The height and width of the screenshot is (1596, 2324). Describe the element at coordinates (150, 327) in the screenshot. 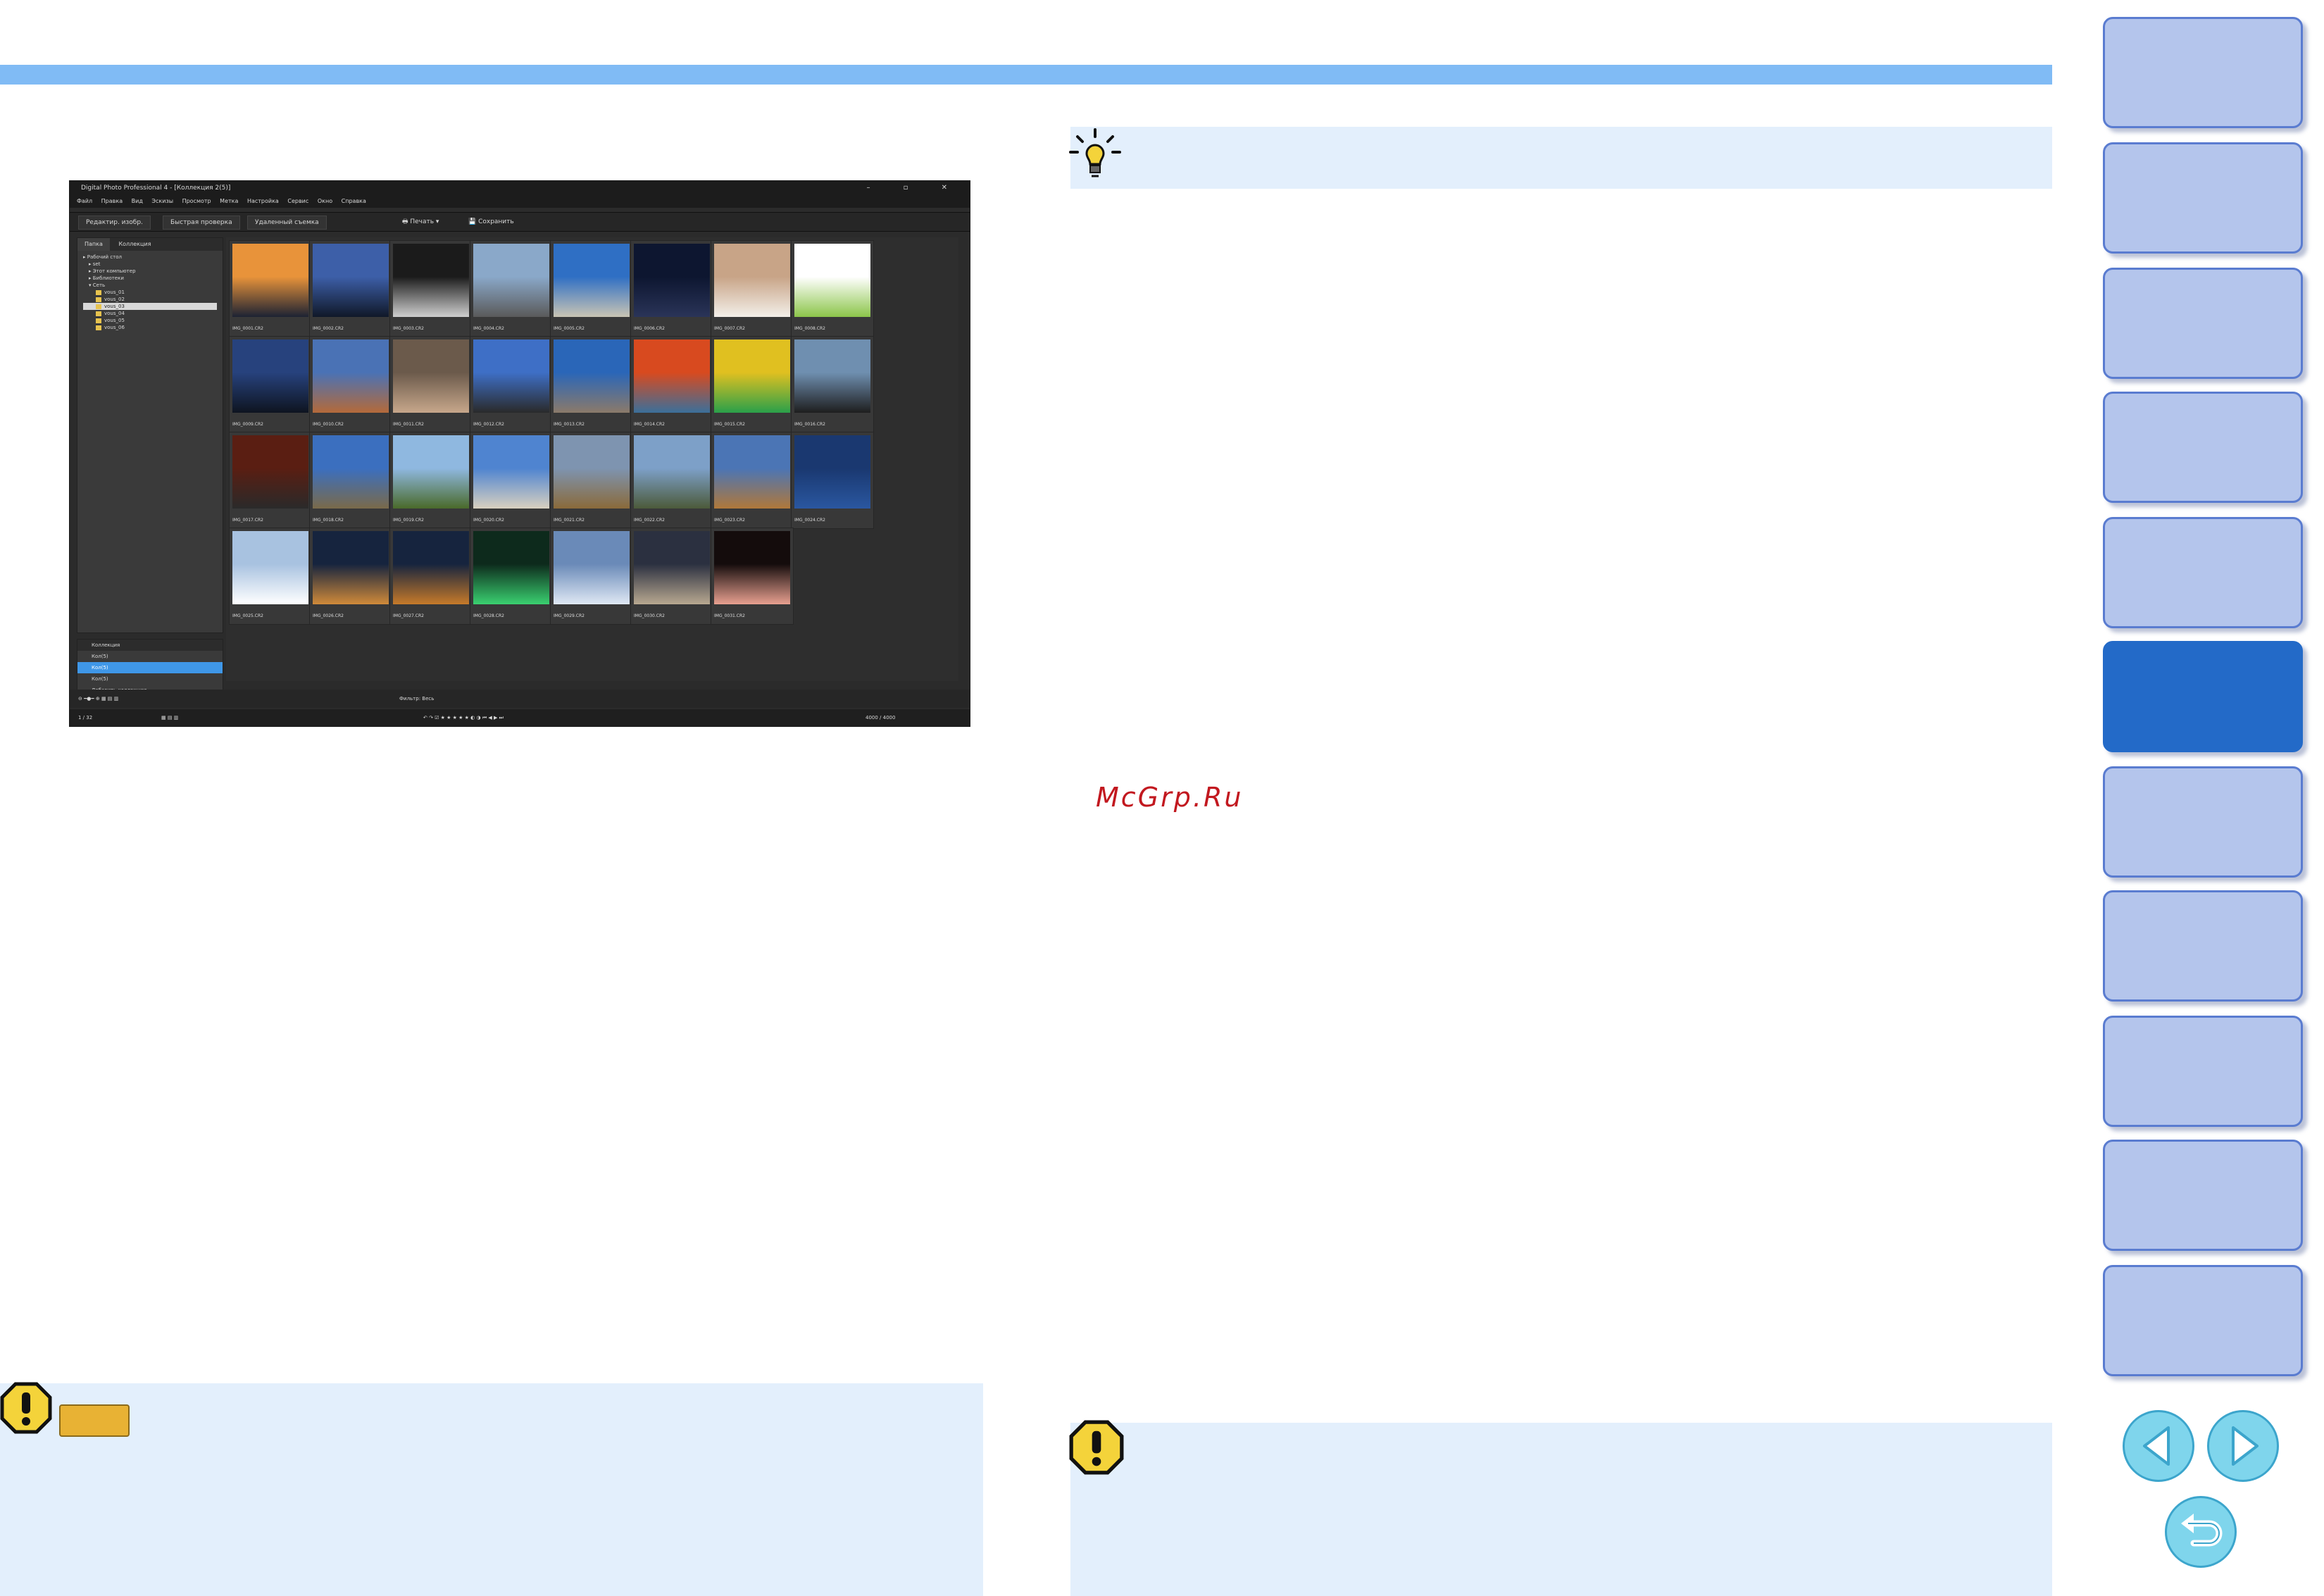

I see `tree-folder: vous_06` at that location.